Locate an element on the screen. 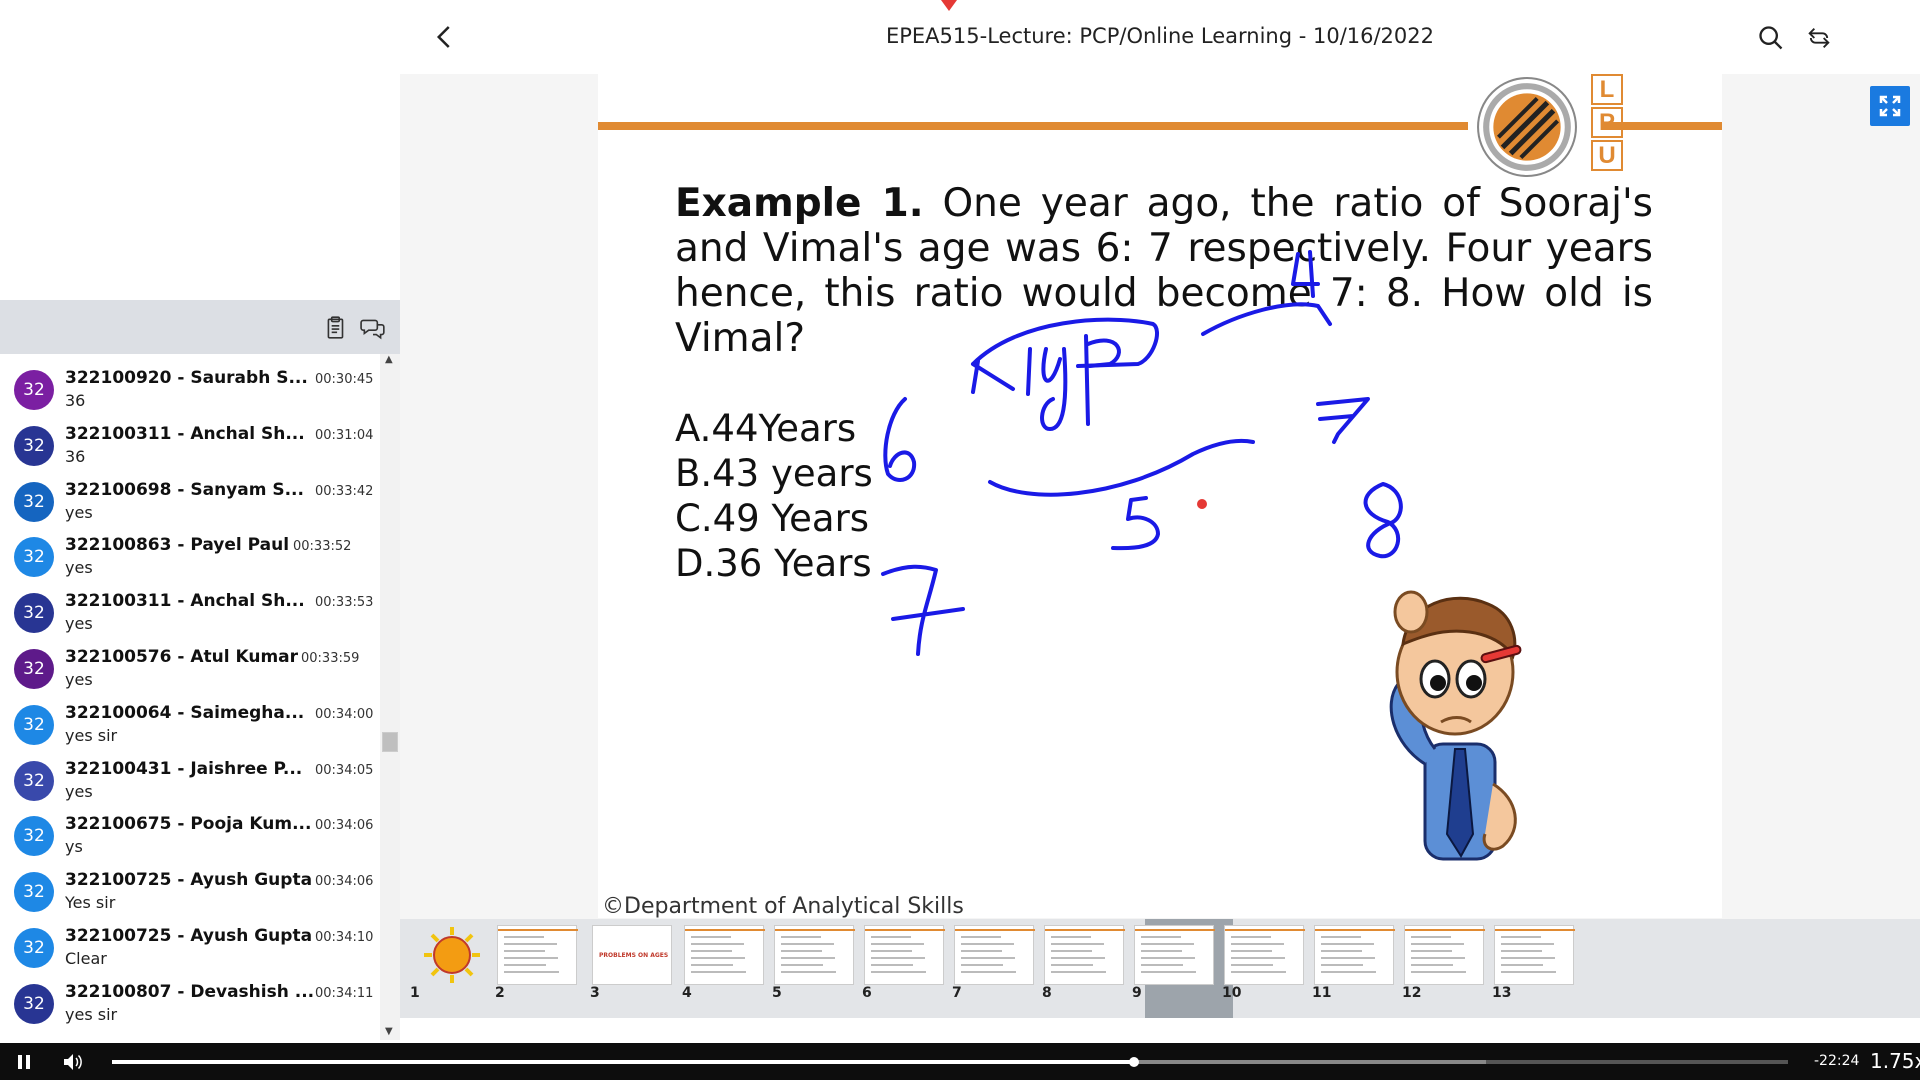  chat-message: 32 322100311 - Anchal Sh... 00:31:04 36 is located at coordinates (190, 438).